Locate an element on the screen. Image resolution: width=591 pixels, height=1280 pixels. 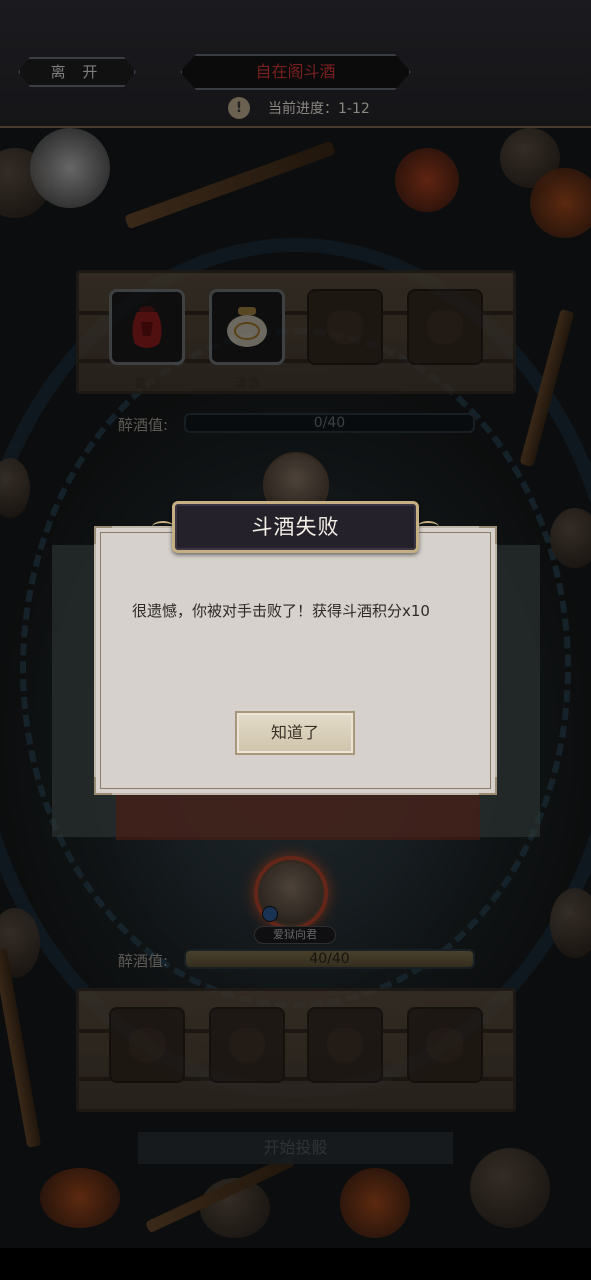
system-nav-strip is located at coordinates (295, 1264).